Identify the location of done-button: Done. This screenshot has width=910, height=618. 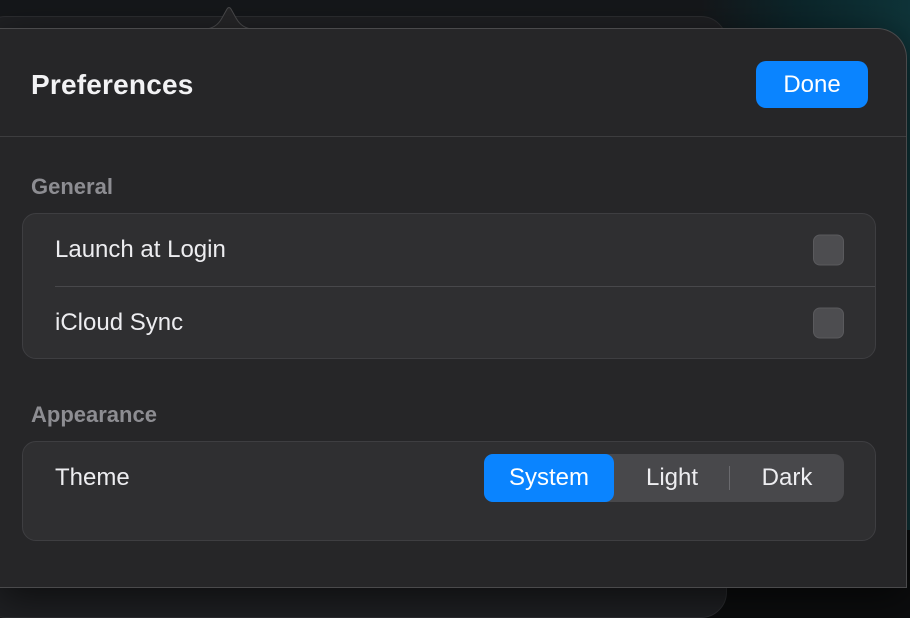
(812, 84).